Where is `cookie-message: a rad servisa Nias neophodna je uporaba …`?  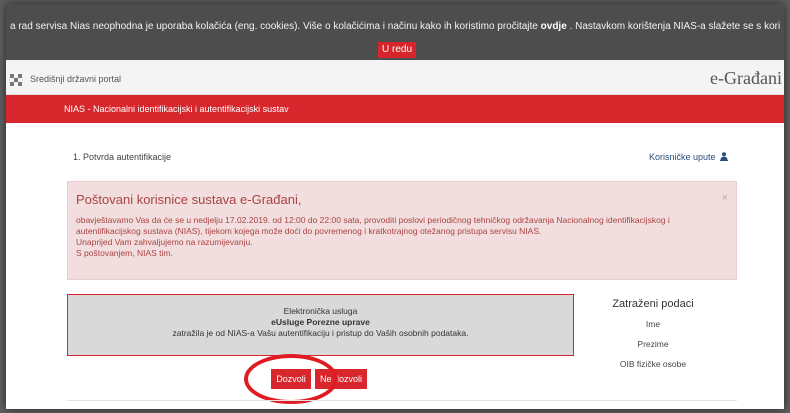 cookie-message: a rad servisa Nias neophodna je uporaba … is located at coordinates (395, 26).